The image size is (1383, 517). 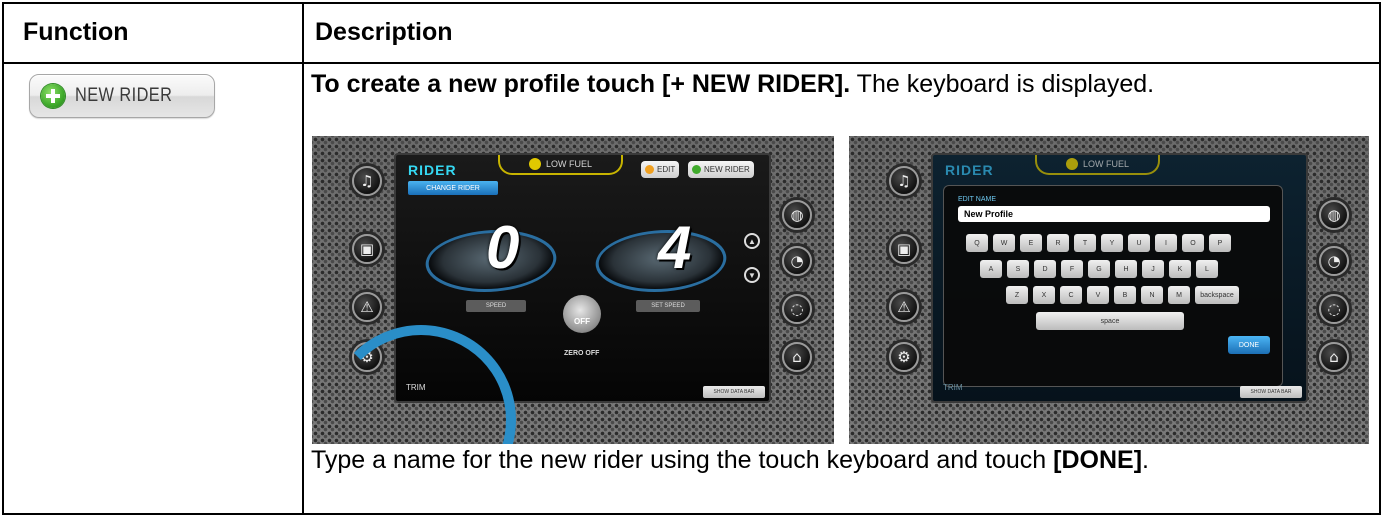 What do you see at coordinates (1207, 269) in the screenshot?
I see `key-l: L` at bounding box center [1207, 269].